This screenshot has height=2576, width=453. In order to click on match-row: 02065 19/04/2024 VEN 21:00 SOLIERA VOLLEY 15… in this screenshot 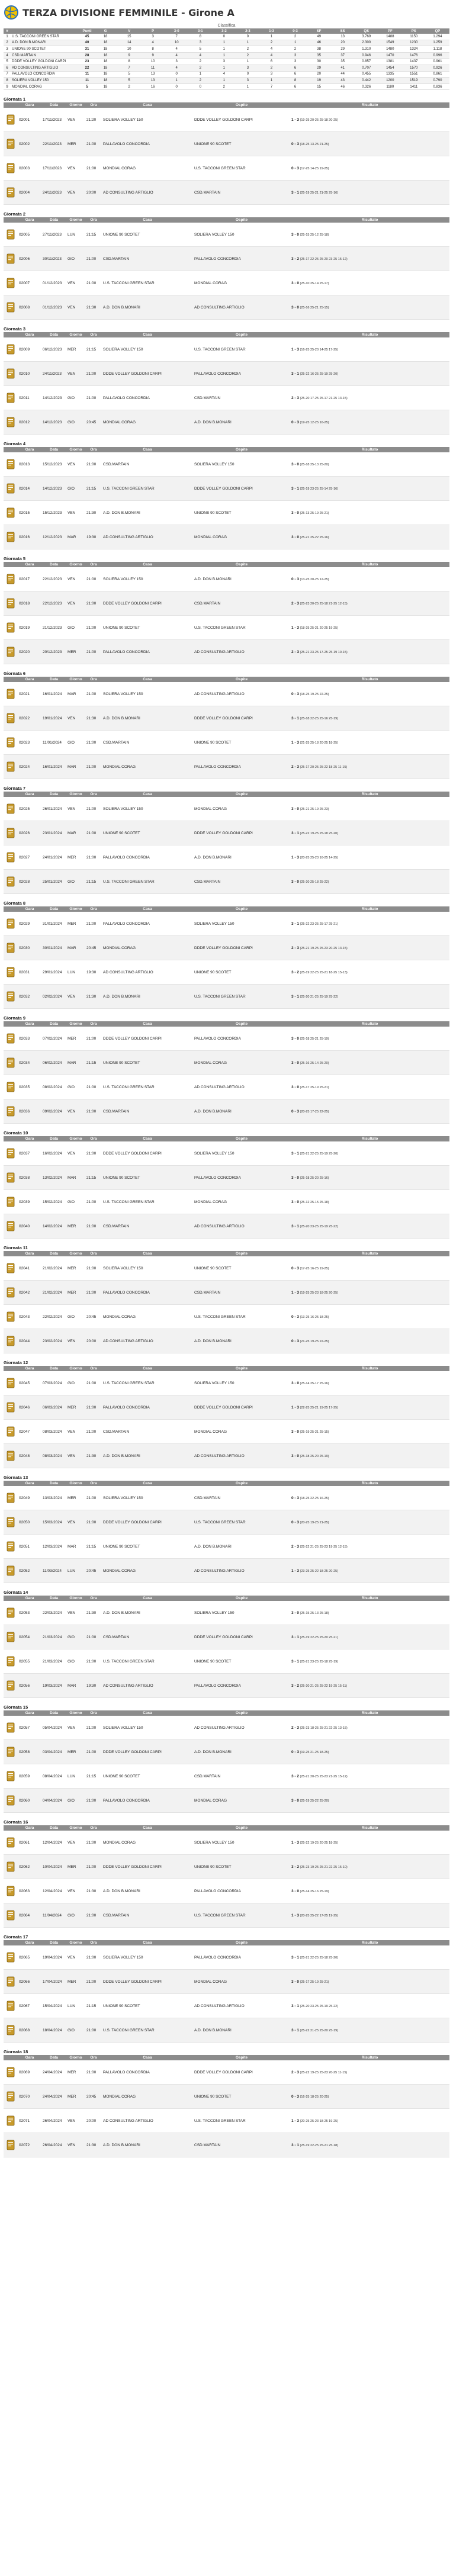, I will do `click(226, 1958)`.